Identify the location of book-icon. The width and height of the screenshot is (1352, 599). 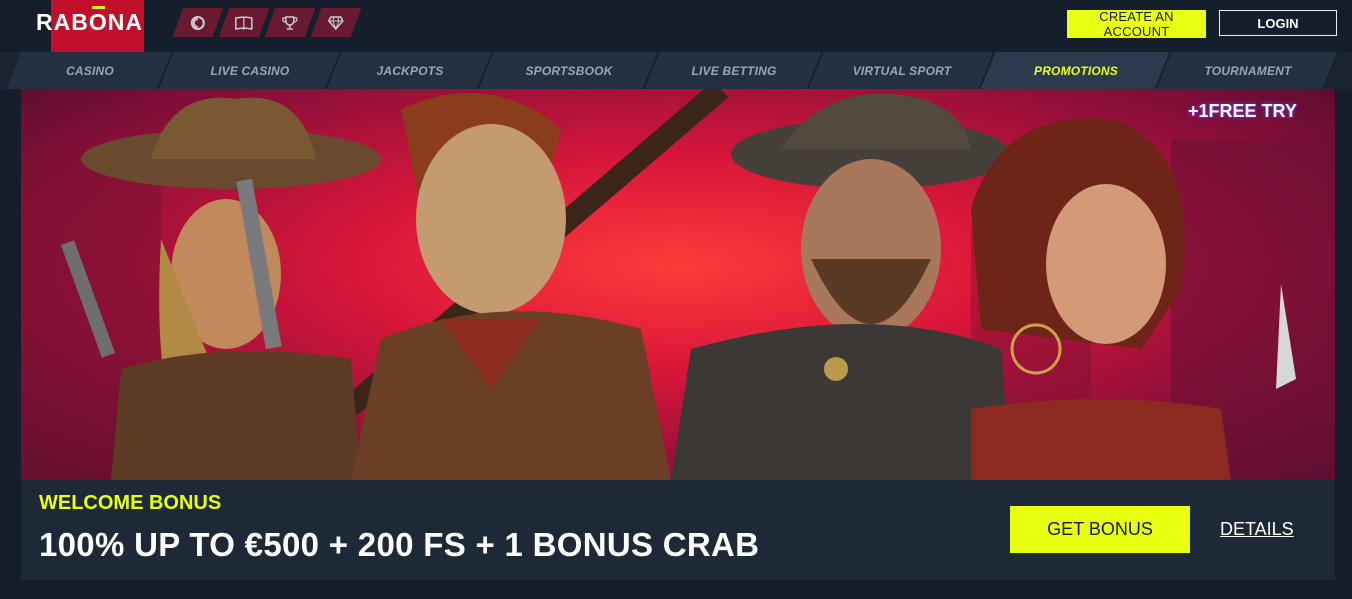
(244, 22).